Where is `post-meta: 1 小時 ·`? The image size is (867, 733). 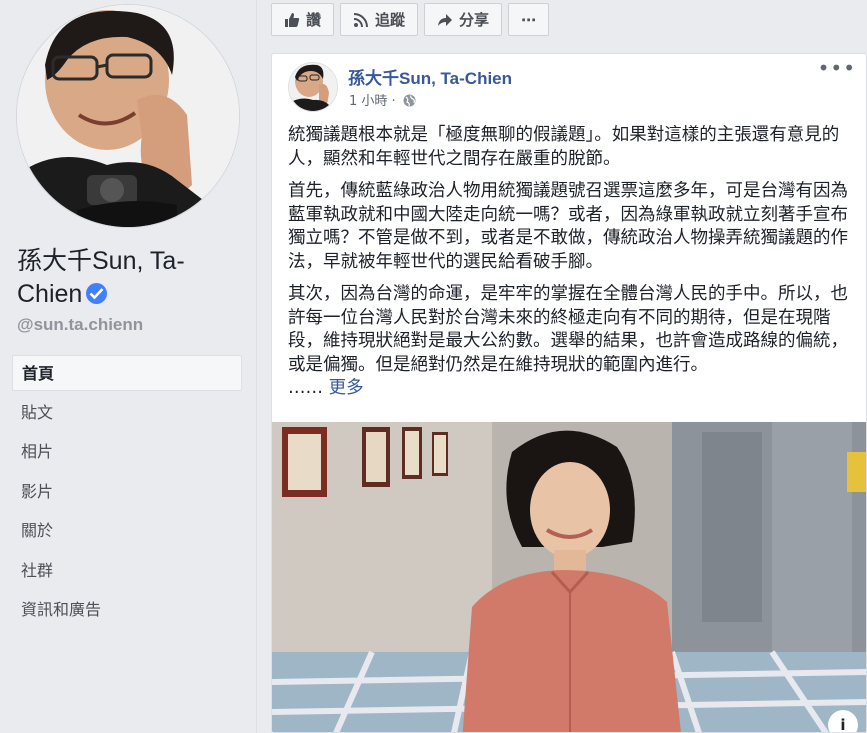 post-meta: 1 小時 · is located at coordinates (382, 99).